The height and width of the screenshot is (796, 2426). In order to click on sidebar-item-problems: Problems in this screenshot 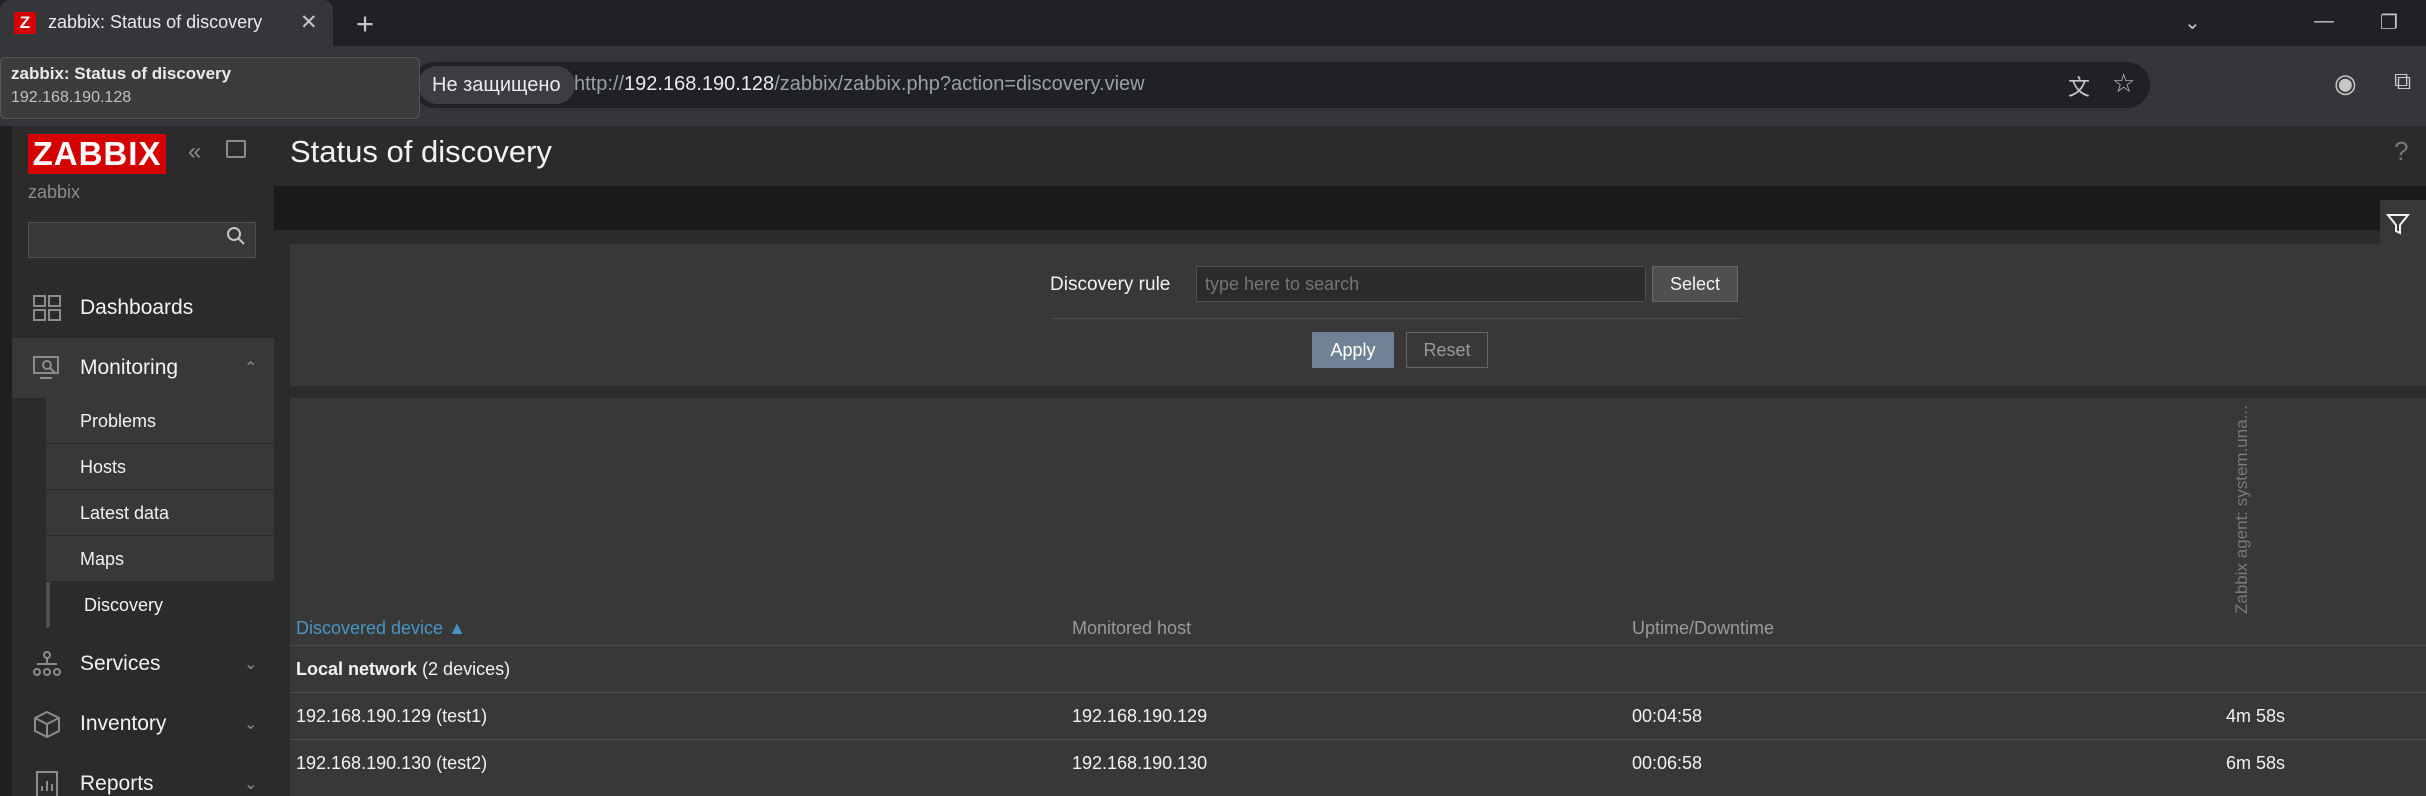, I will do `click(160, 421)`.